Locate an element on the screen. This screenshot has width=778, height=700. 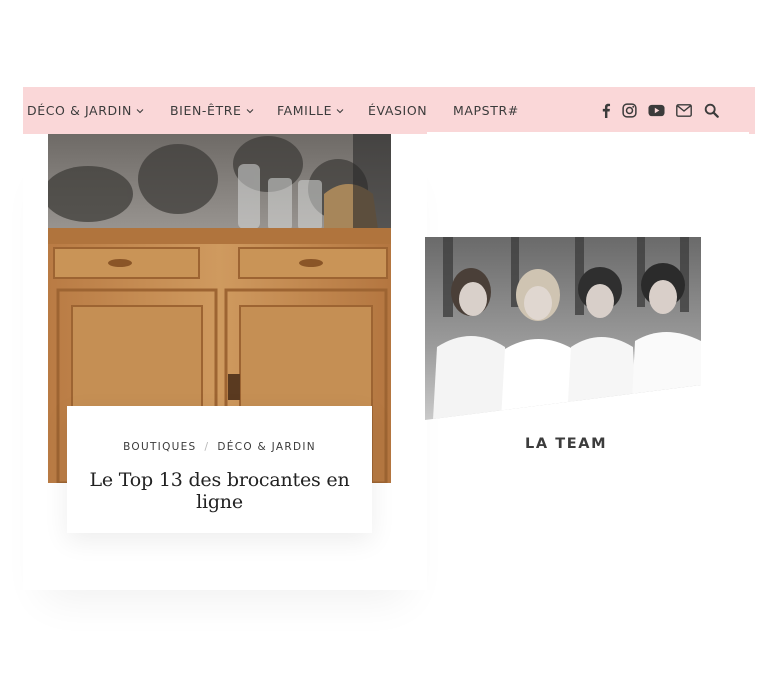
facebook-icon is located at coordinates (606, 110).